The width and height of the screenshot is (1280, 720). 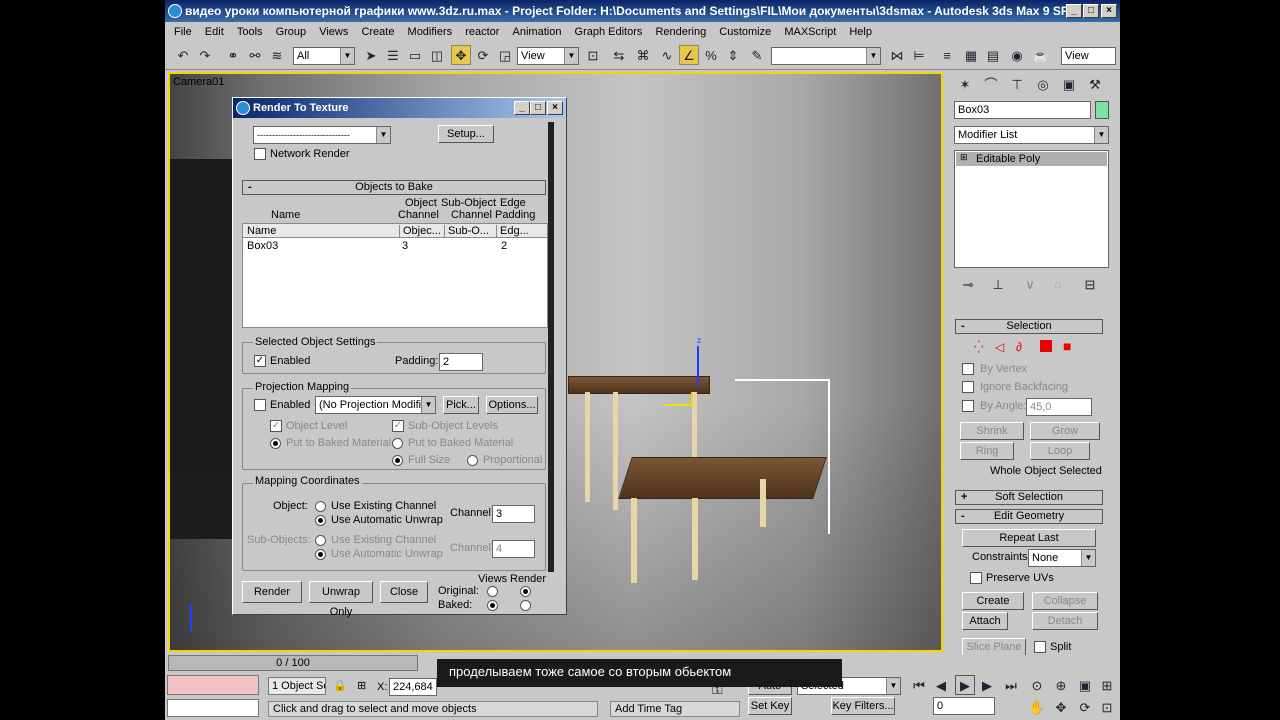 I want to click on maxscript-listener, so click(x=213, y=685).